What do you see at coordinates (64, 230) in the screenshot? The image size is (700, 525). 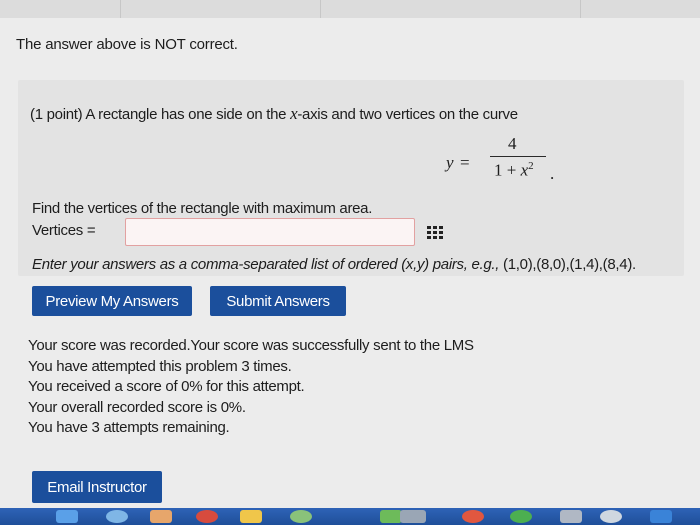 I see `answer-label: Vertices =` at bounding box center [64, 230].